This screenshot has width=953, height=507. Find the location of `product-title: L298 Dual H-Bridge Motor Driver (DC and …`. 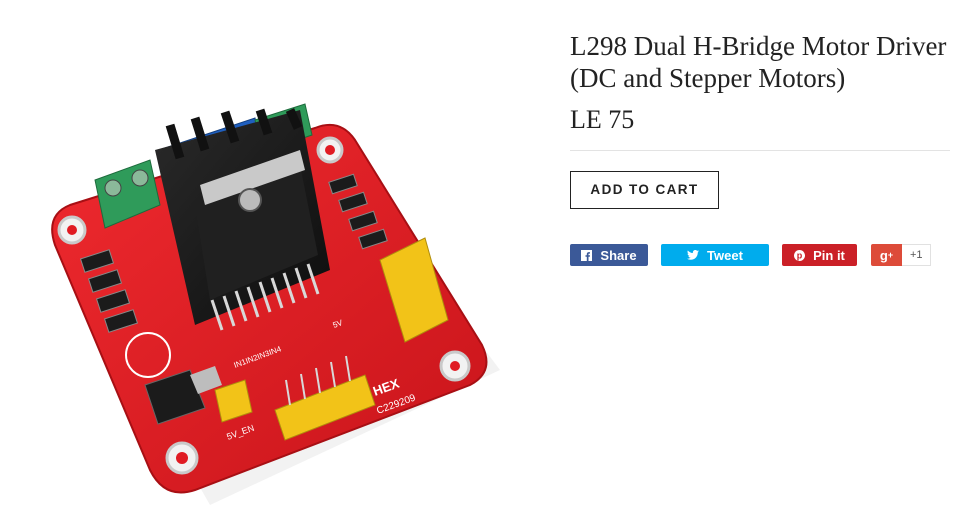

product-title: L298 Dual H-Bridge Motor Driver (DC and … is located at coordinates (758, 62).